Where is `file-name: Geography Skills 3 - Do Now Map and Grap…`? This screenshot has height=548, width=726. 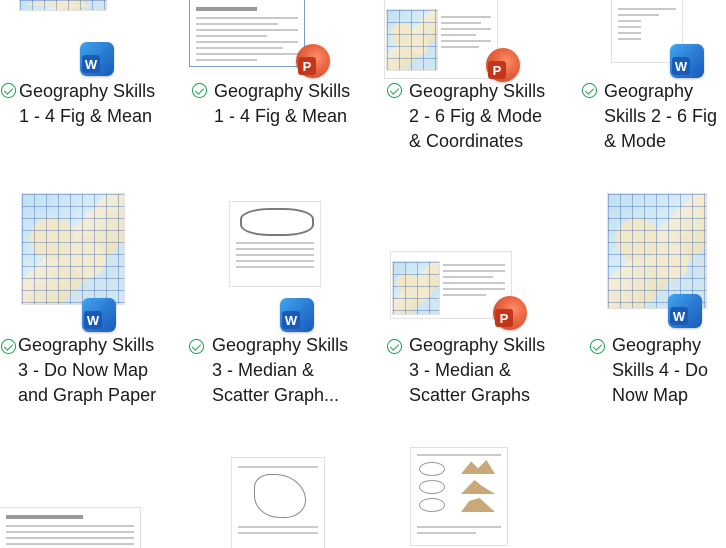 file-name: Geography Skills 3 - Do Now Map and Grap… is located at coordinates (87, 370).